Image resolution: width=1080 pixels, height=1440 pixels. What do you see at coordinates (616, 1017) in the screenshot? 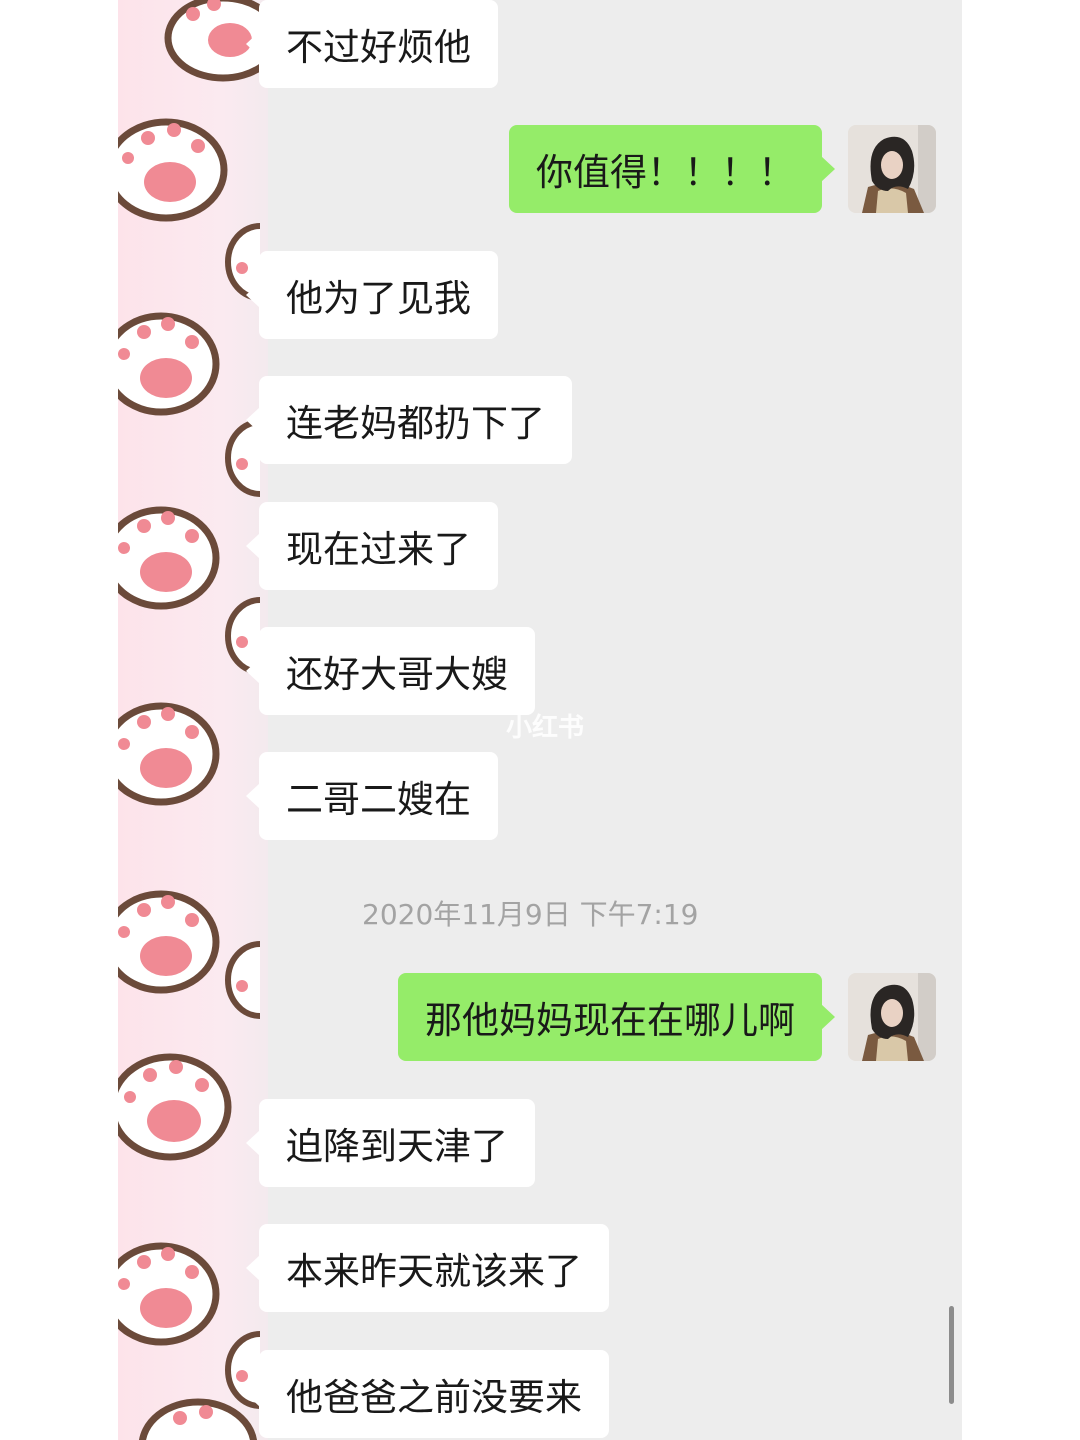
I see `outgoing-message: 那他妈妈现在在哪儿啊` at bounding box center [616, 1017].